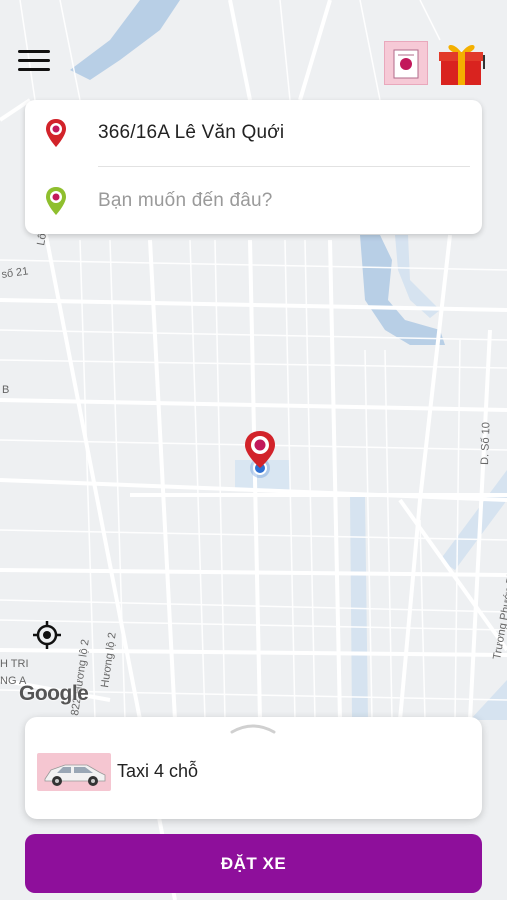 The height and width of the screenshot is (900, 507). What do you see at coordinates (54, 693) in the screenshot?
I see `google-logo: Google` at bounding box center [54, 693].